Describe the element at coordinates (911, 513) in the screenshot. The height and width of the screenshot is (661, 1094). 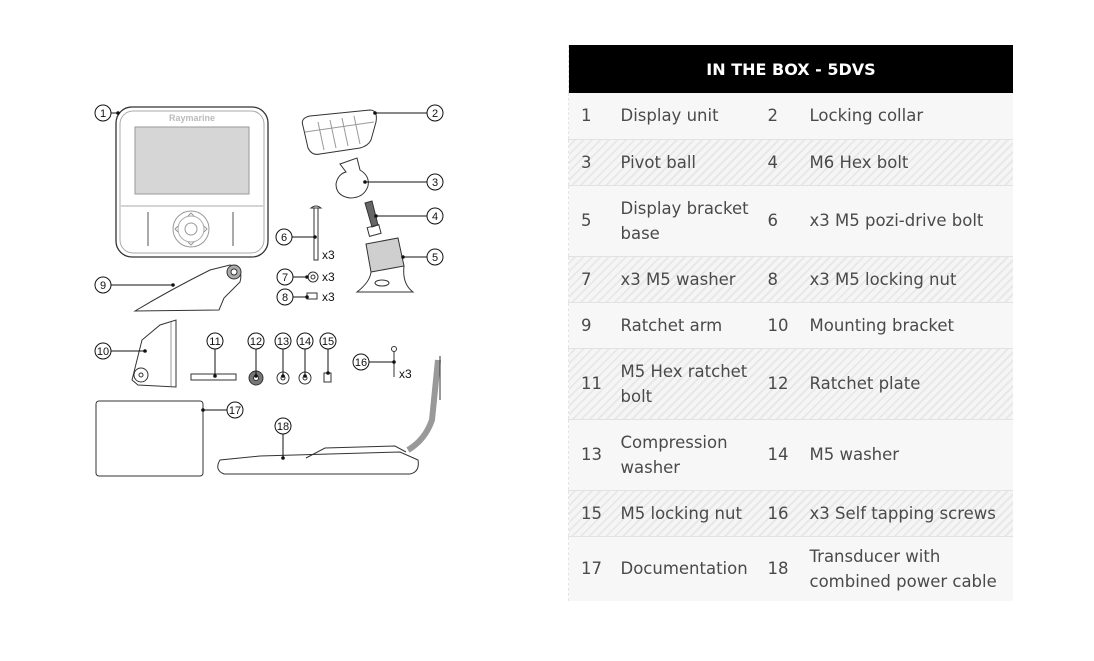
I see `item-label: x3 Self tapping screws` at that location.